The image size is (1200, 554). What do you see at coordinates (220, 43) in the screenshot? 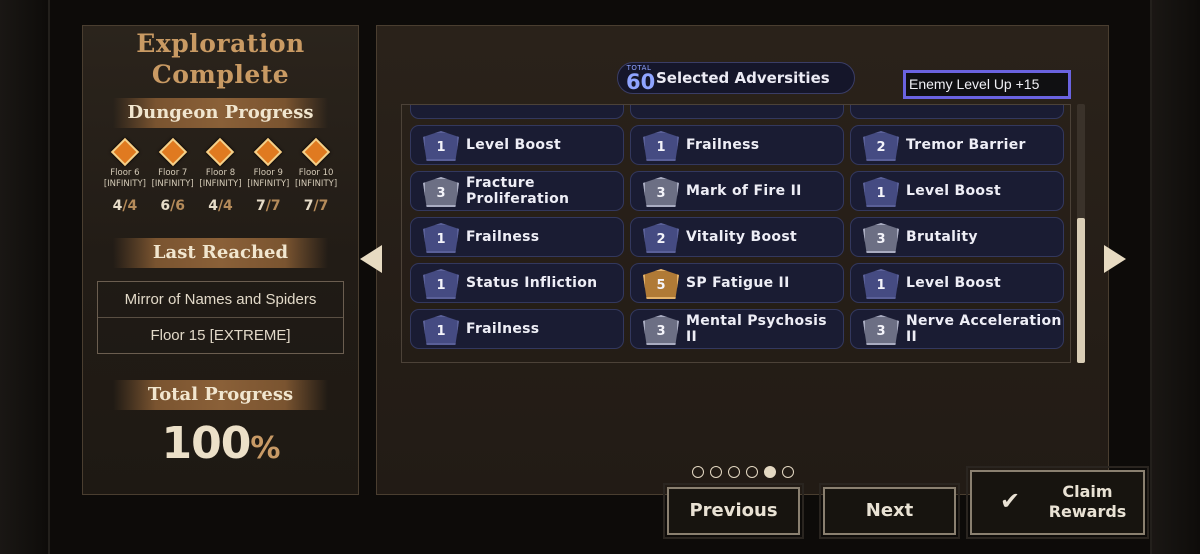
I see `title-line-1: Exploration` at bounding box center [220, 43].